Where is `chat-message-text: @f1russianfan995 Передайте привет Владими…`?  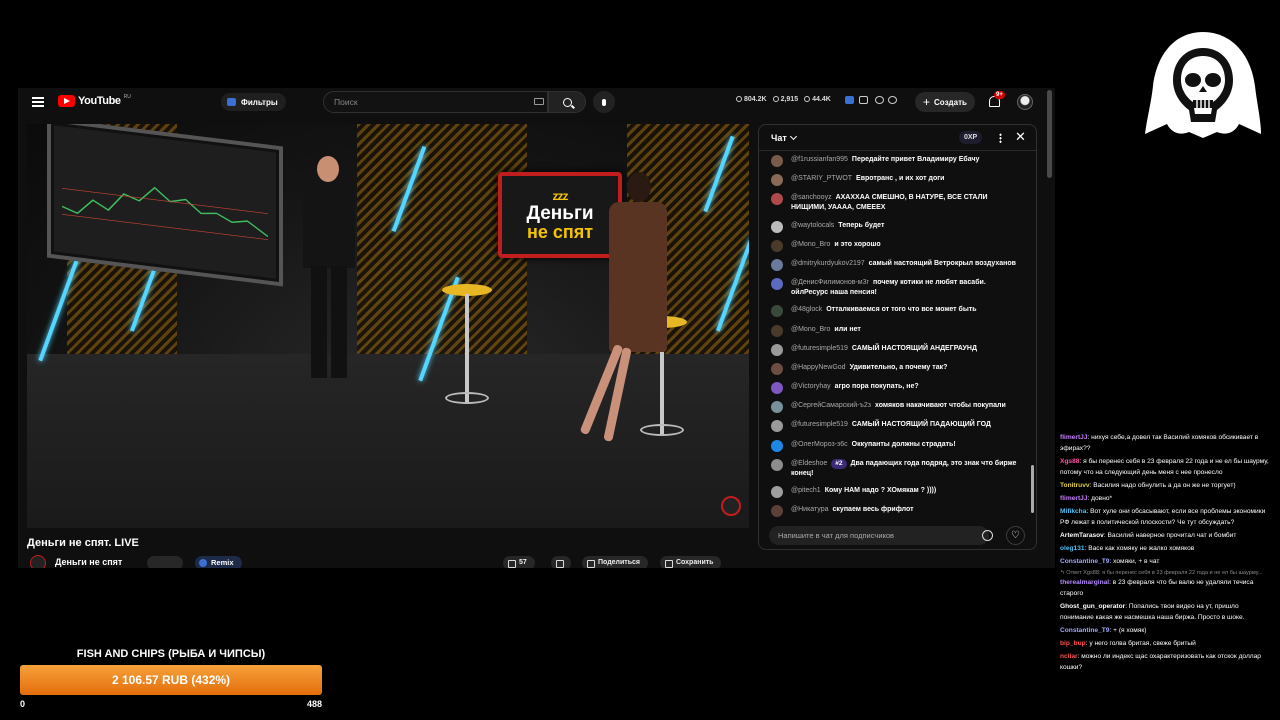
chat-message-text: @f1russianfan995 Передайте привет Владими… is located at coordinates (906, 161).